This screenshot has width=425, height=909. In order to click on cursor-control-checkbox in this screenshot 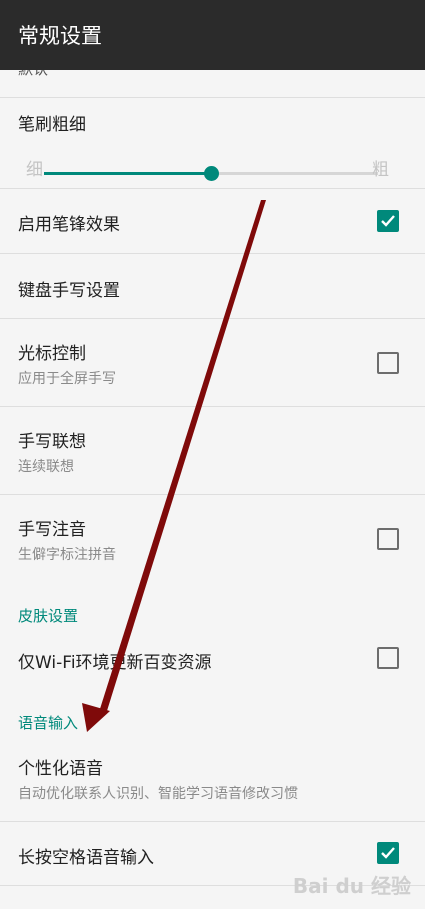, I will do `click(388, 363)`.